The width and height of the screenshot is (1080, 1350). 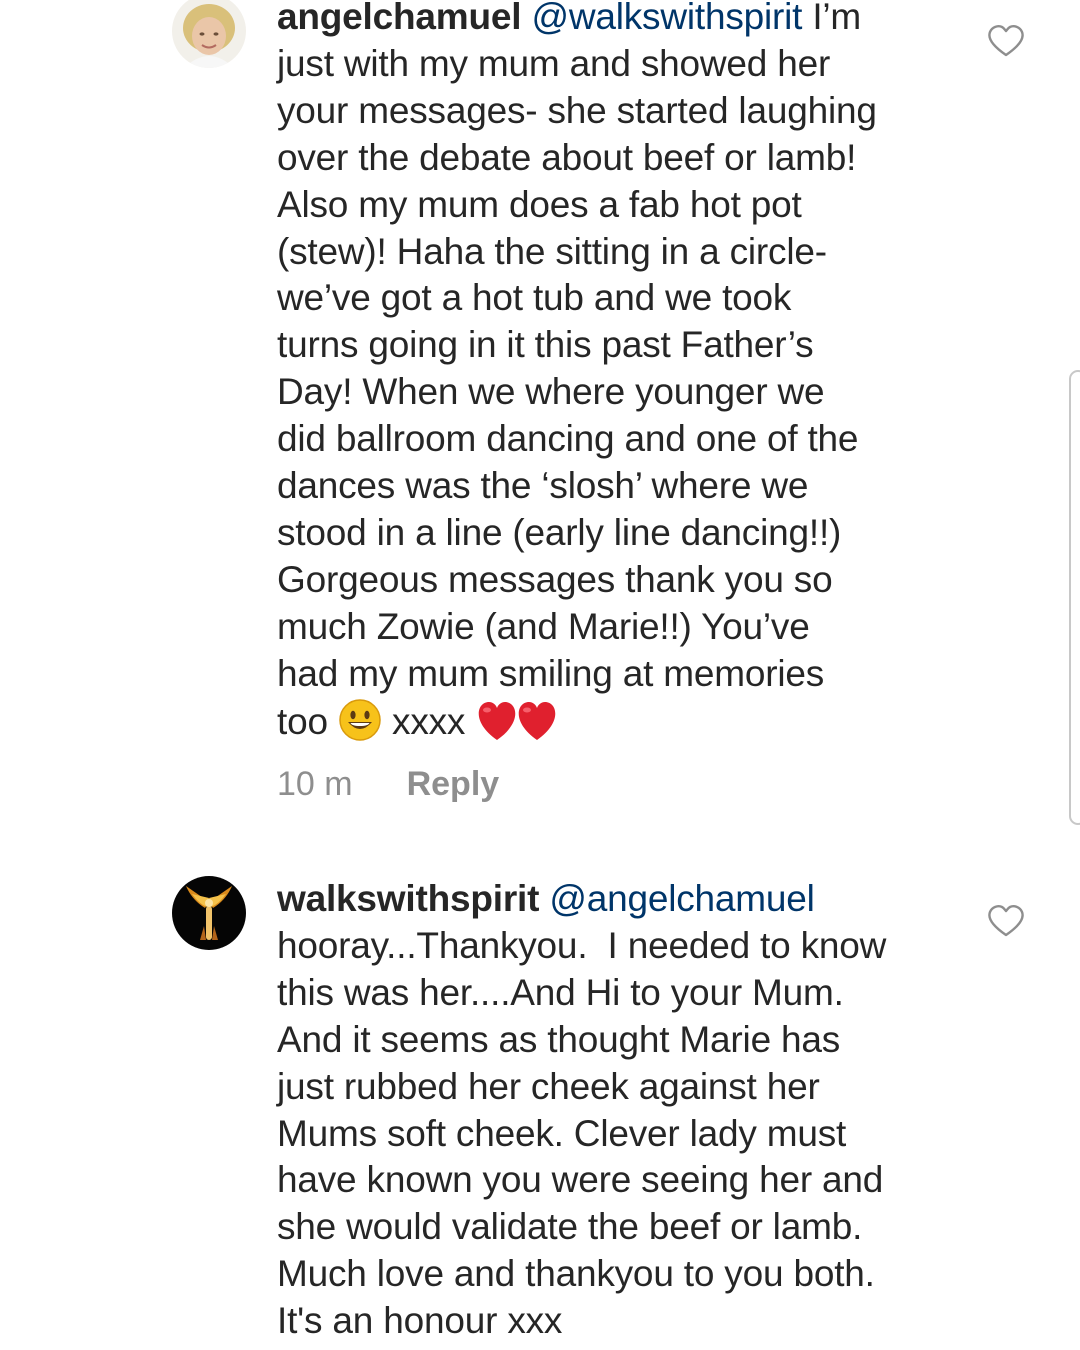 What do you see at coordinates (617, 726) in the screenshot?
I see `comment-last-line: too xxxx` at bounding box center [617, 726].